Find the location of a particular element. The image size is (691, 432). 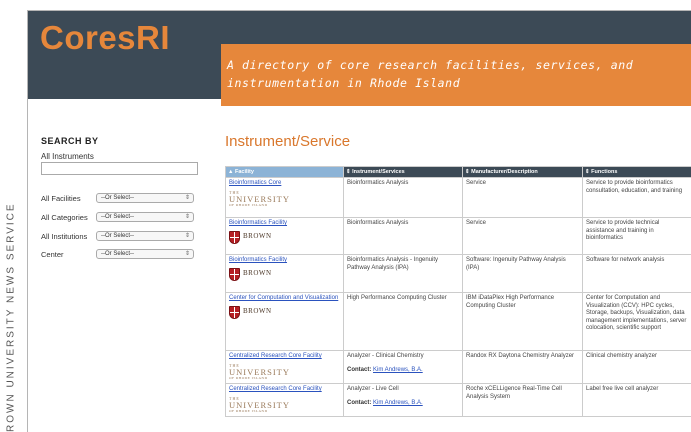

all-instruments-label: All Instruments is located at coordinates (67, 156).